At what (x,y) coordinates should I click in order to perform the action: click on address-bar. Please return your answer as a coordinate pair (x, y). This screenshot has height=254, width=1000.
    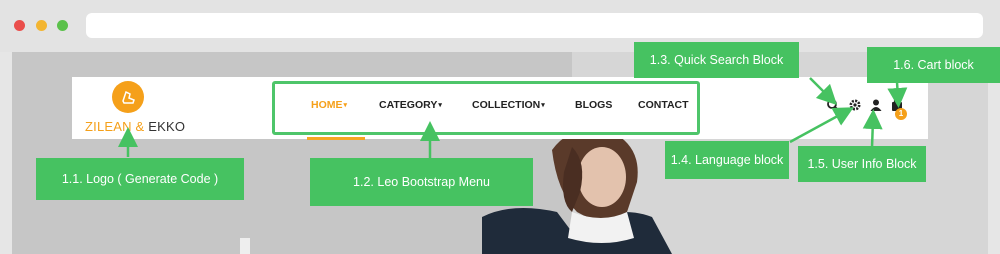
    Looking at the image, I should click on (534, 25).